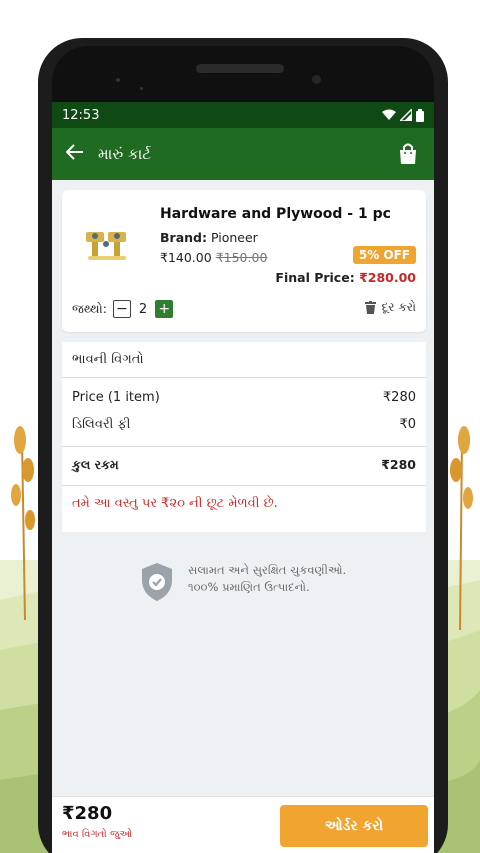 This screenshot has height=853, width=480. What do you see at coordinates (249, 587) in the screenshot?
I see `secure-line-2: ૧૦૦% પ્રમાણિત ઉત્પાદનો.` at bounding box center [249, 587].